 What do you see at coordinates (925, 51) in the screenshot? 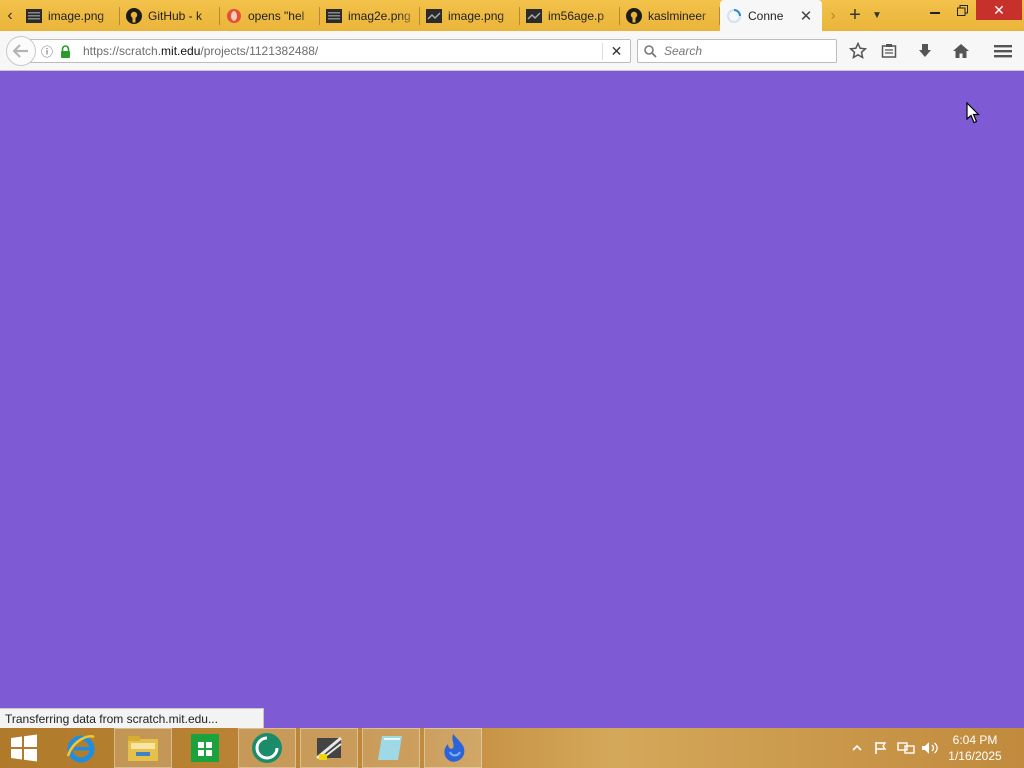
I see `downloads-icon` at bounding box center [925, 51].